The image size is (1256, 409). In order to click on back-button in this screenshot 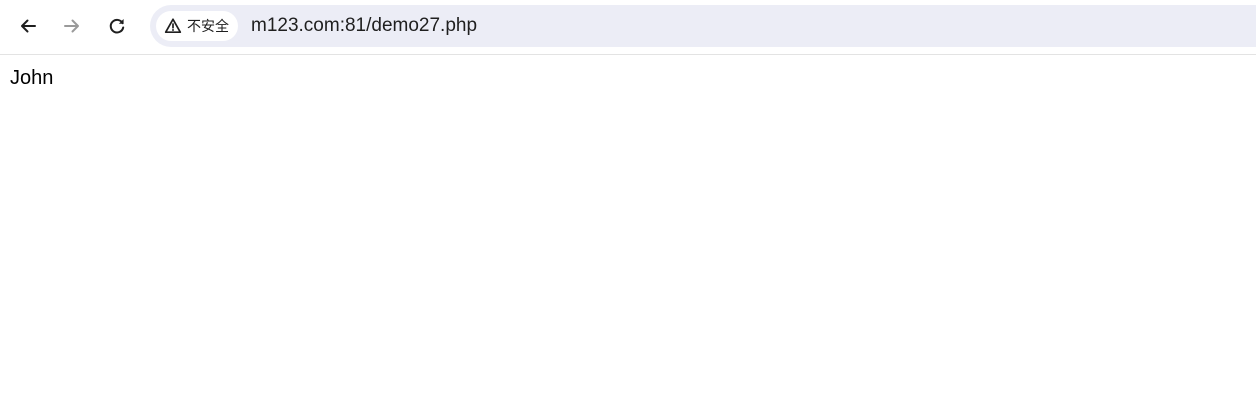, I will do `click(28, 26)`.